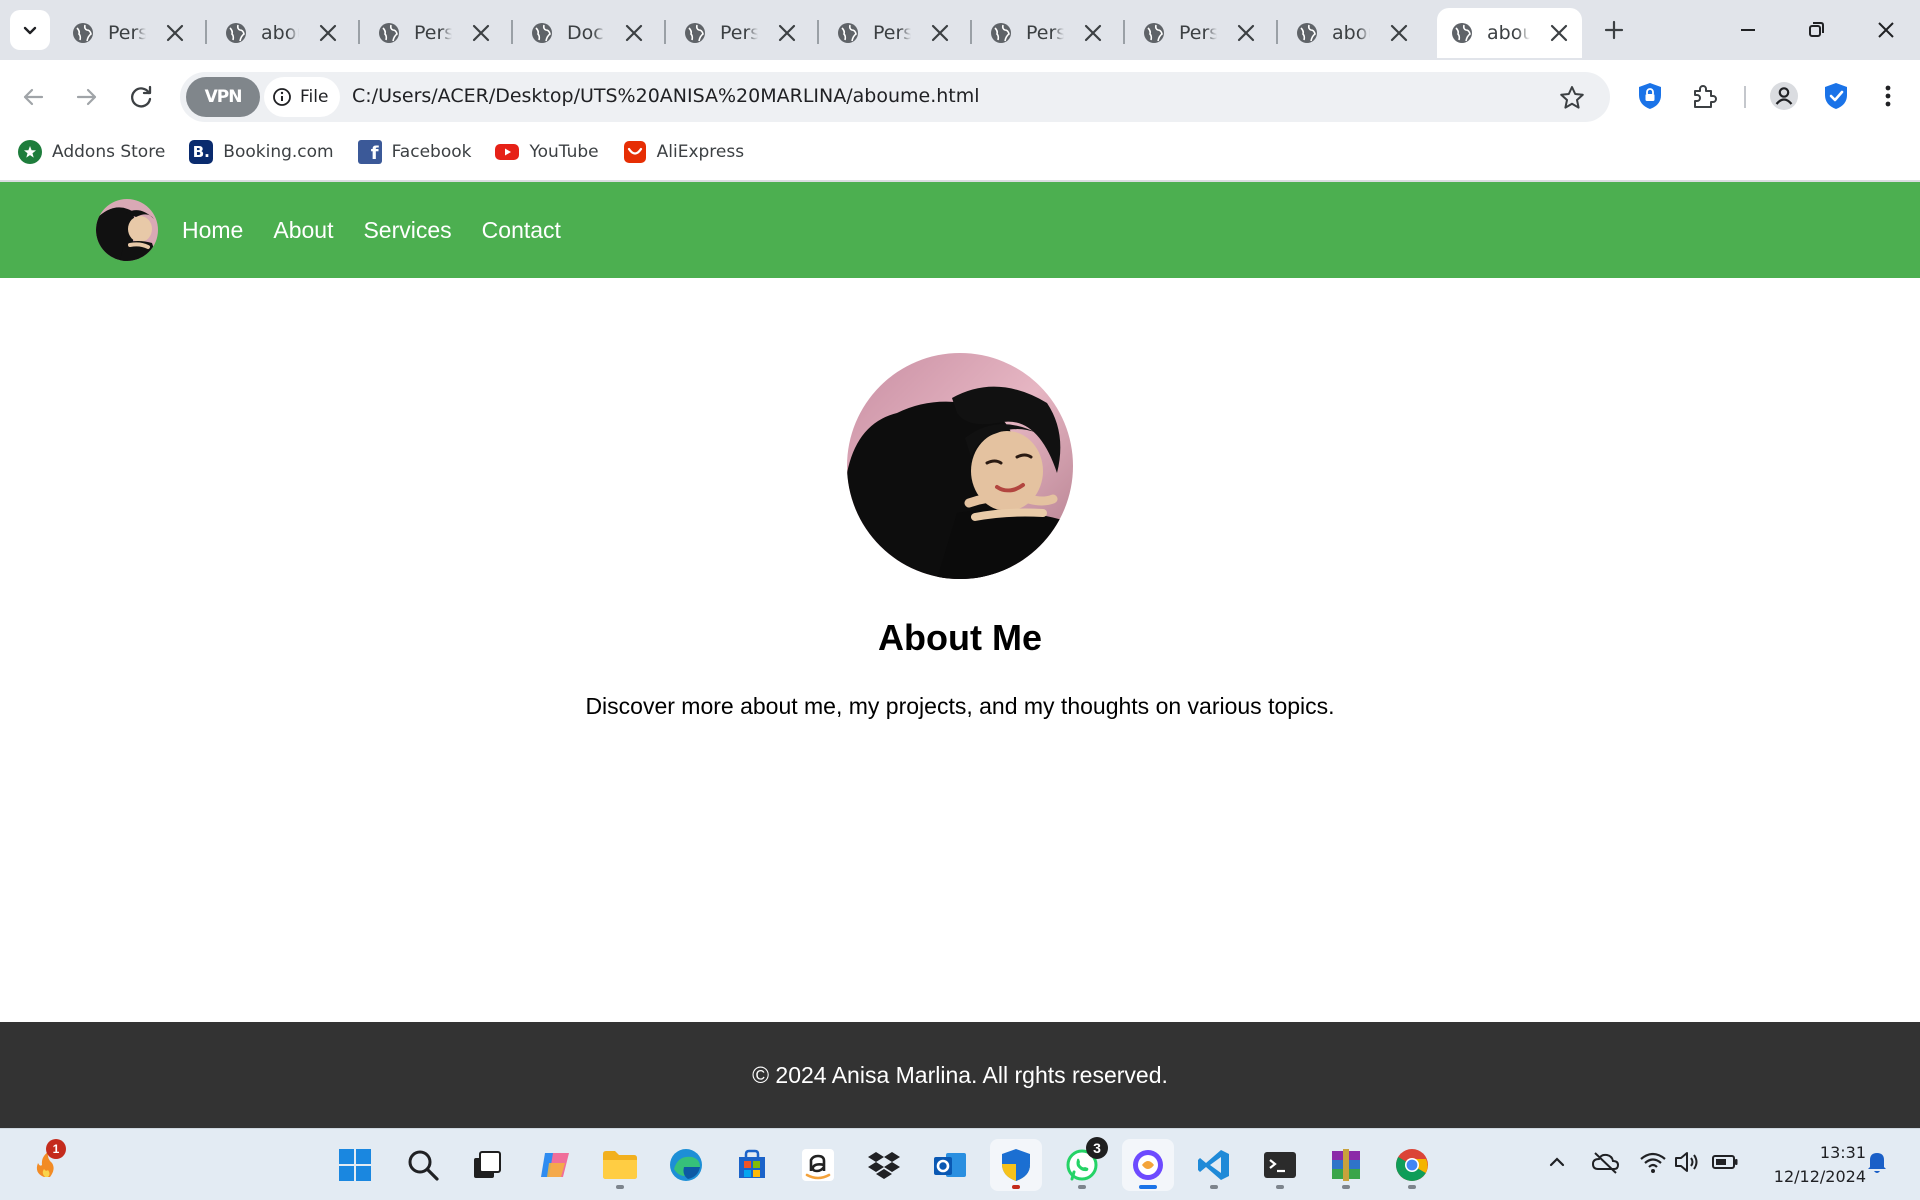  I want to click on bookmark-youtube: YouTube, so click(547, 152).